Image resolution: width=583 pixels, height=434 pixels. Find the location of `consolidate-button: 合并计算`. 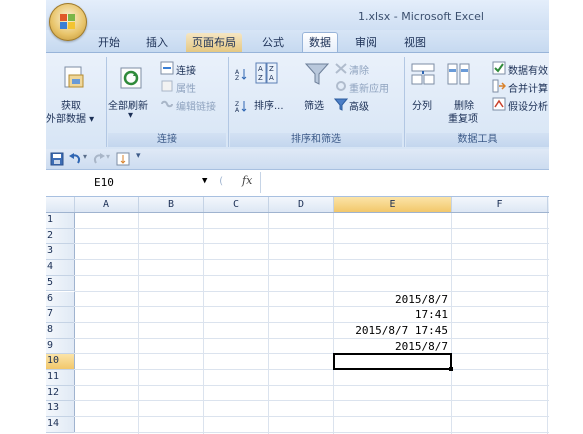

consolidate-button: 合并计算 is located at coordinates (528, 87).